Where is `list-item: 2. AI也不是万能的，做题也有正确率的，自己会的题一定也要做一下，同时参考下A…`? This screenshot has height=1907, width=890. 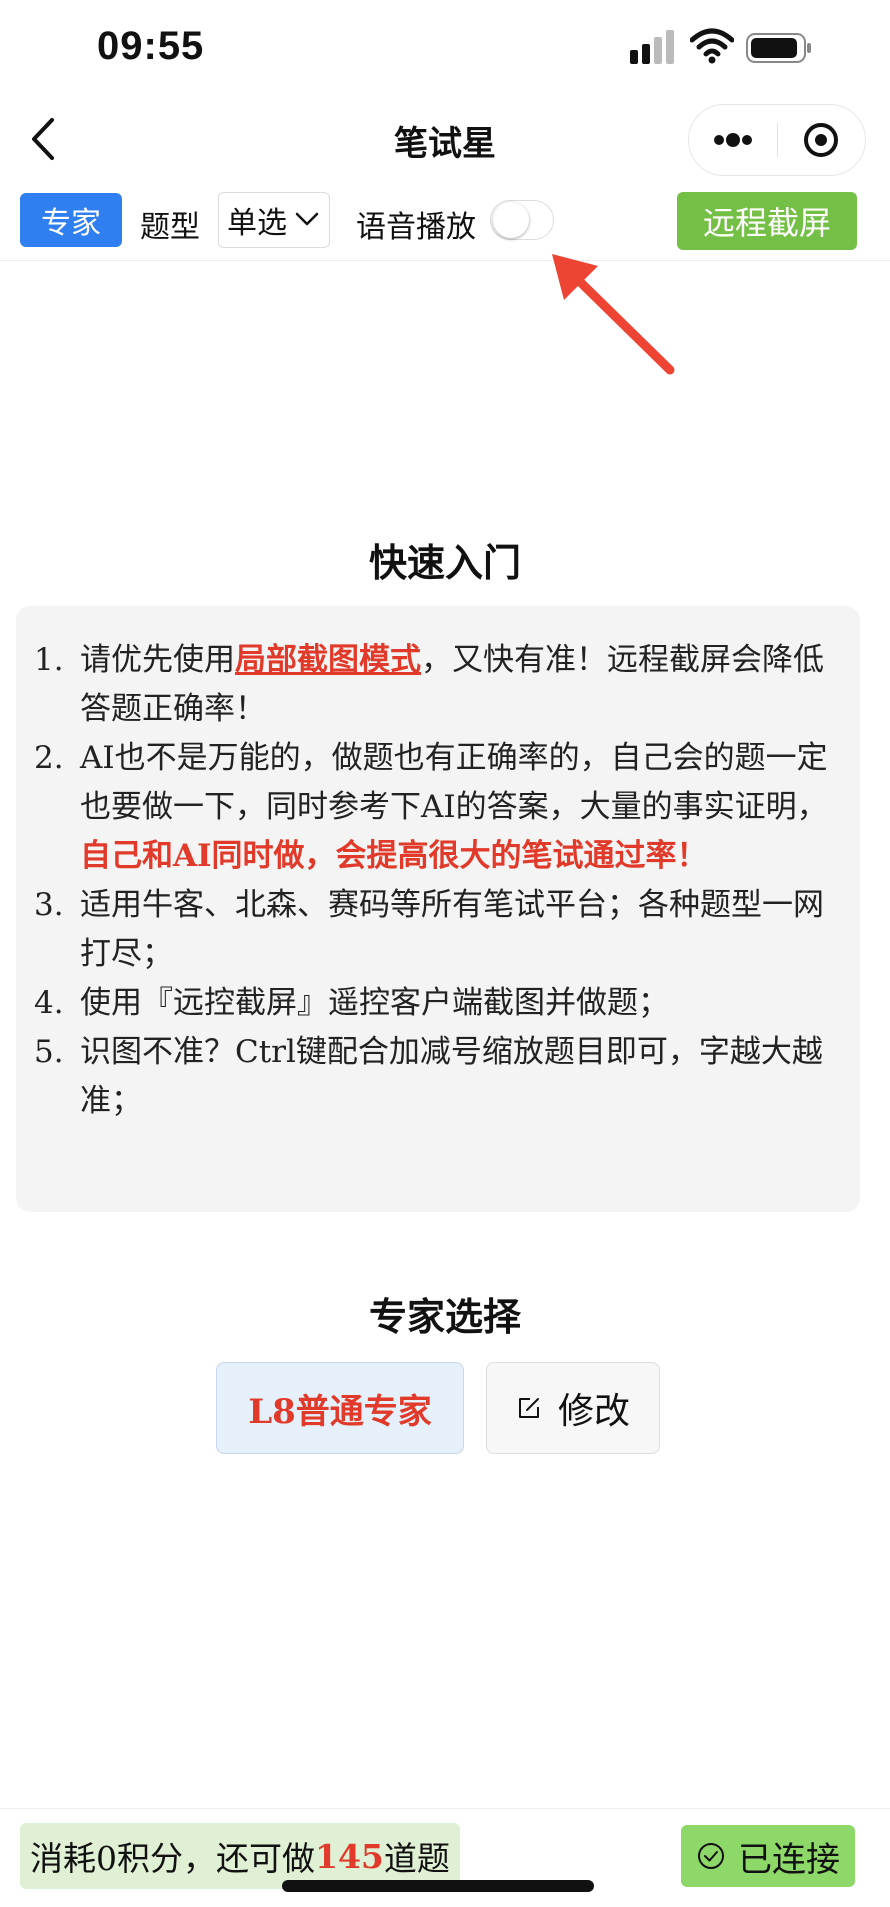
list-item: 2. AI也不是万能的，做题也有正确率的，自己会的题一定也要做一下，同时参考下A… is located at coordinates (425, 807).